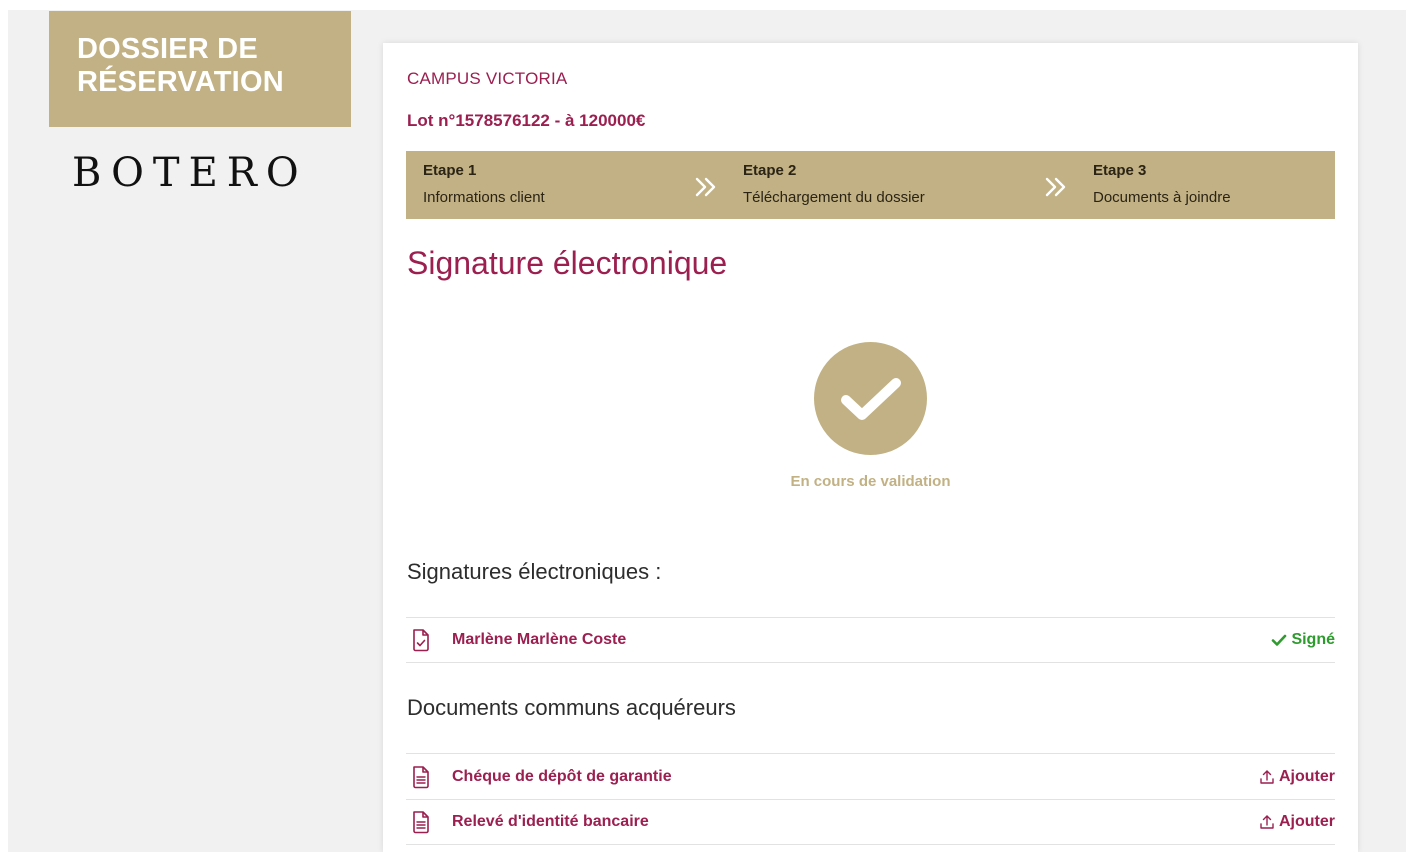 This screenshot has height=852, width=1410. Describe the element at coordinates (770, 170) in the screenshot. I see `step-title: Etape 2` at that location.